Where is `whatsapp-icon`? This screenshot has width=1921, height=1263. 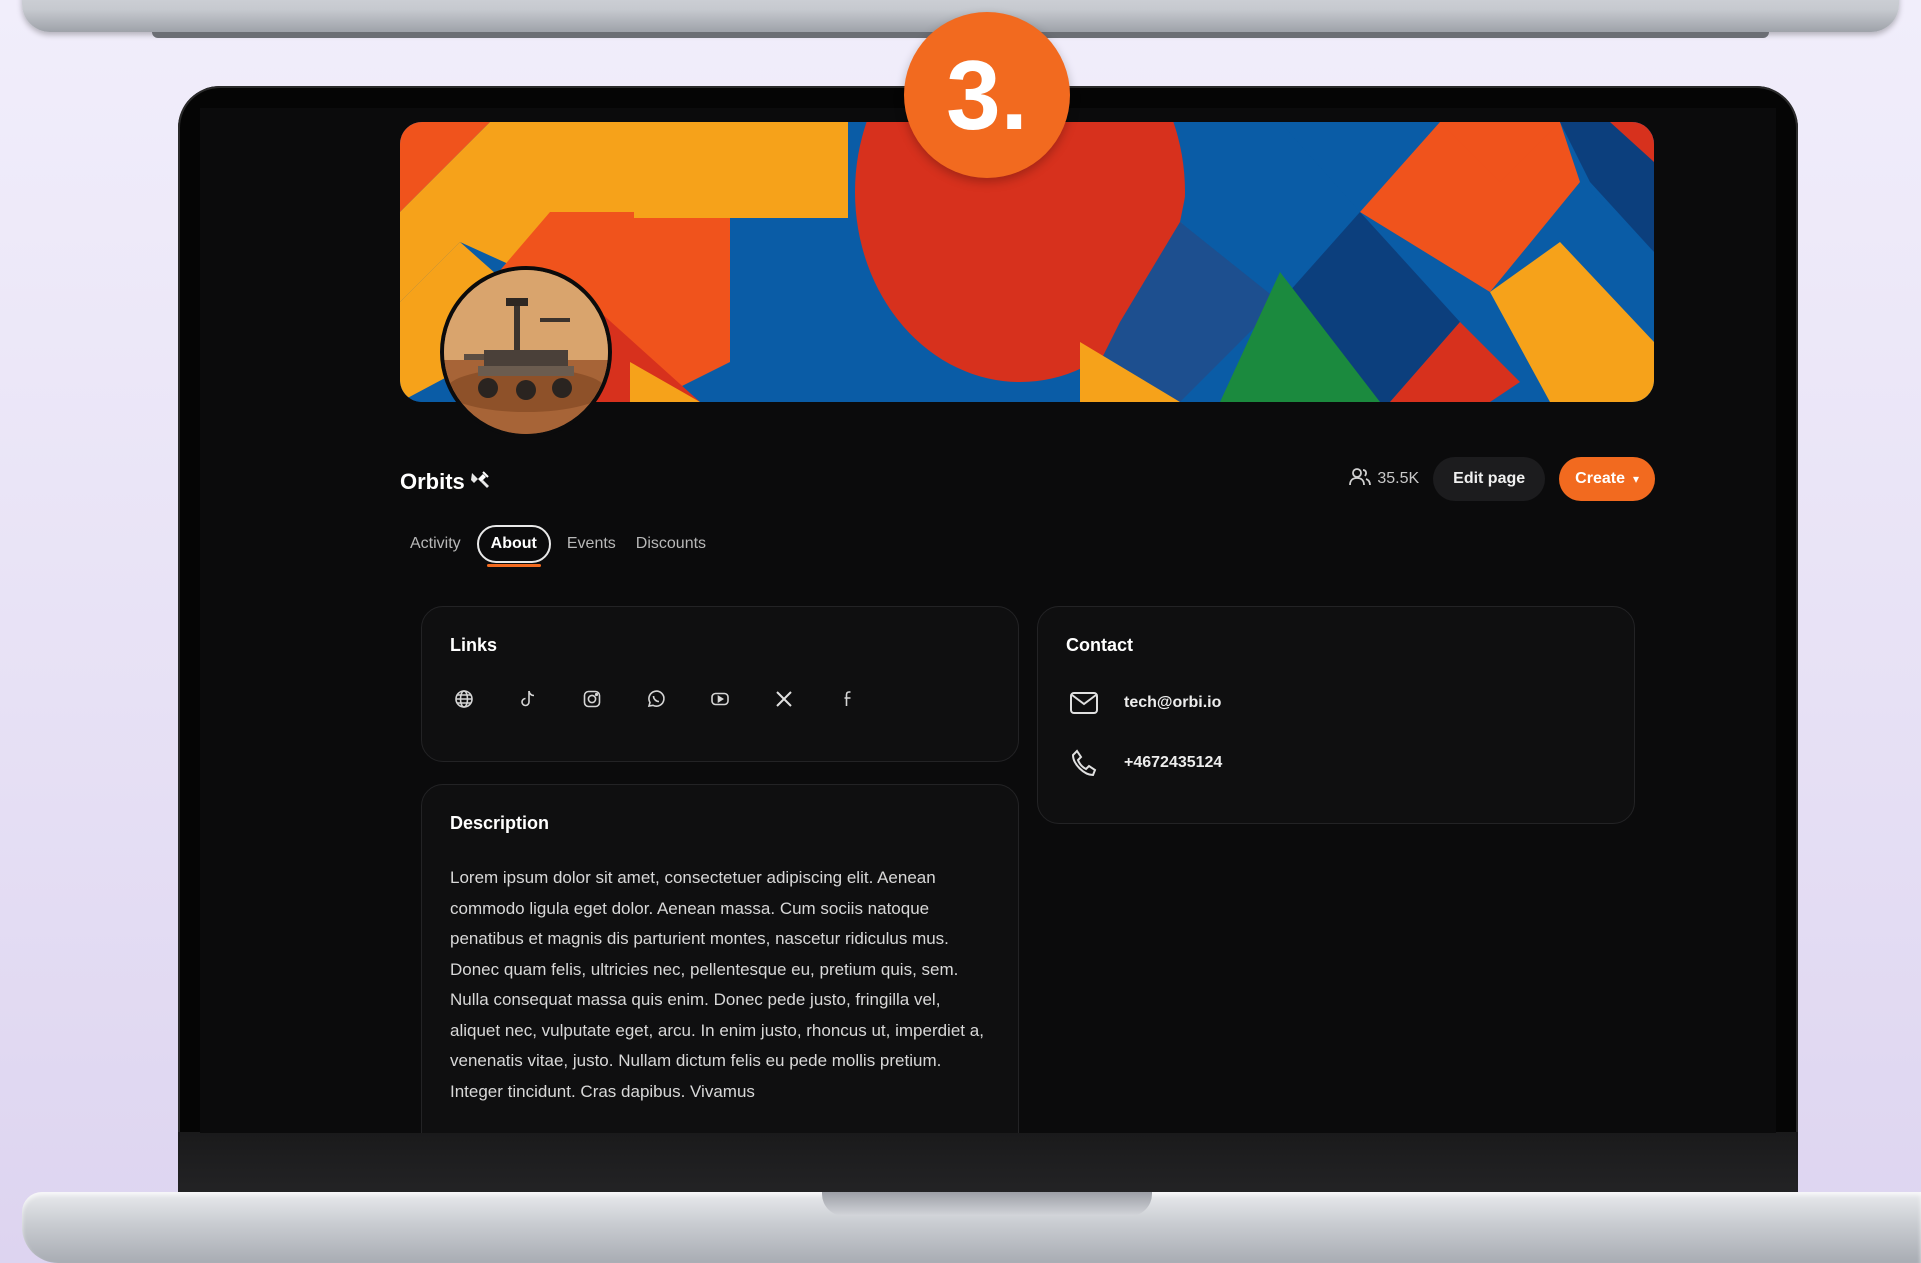 whatsapp-icon is located at coordinates (656, 699).